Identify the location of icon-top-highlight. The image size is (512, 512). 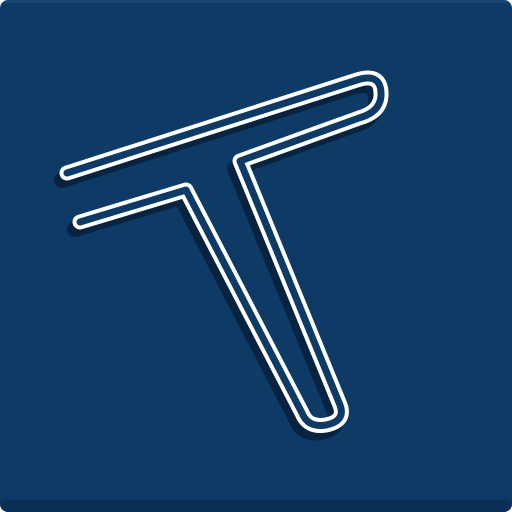
(256, 1).